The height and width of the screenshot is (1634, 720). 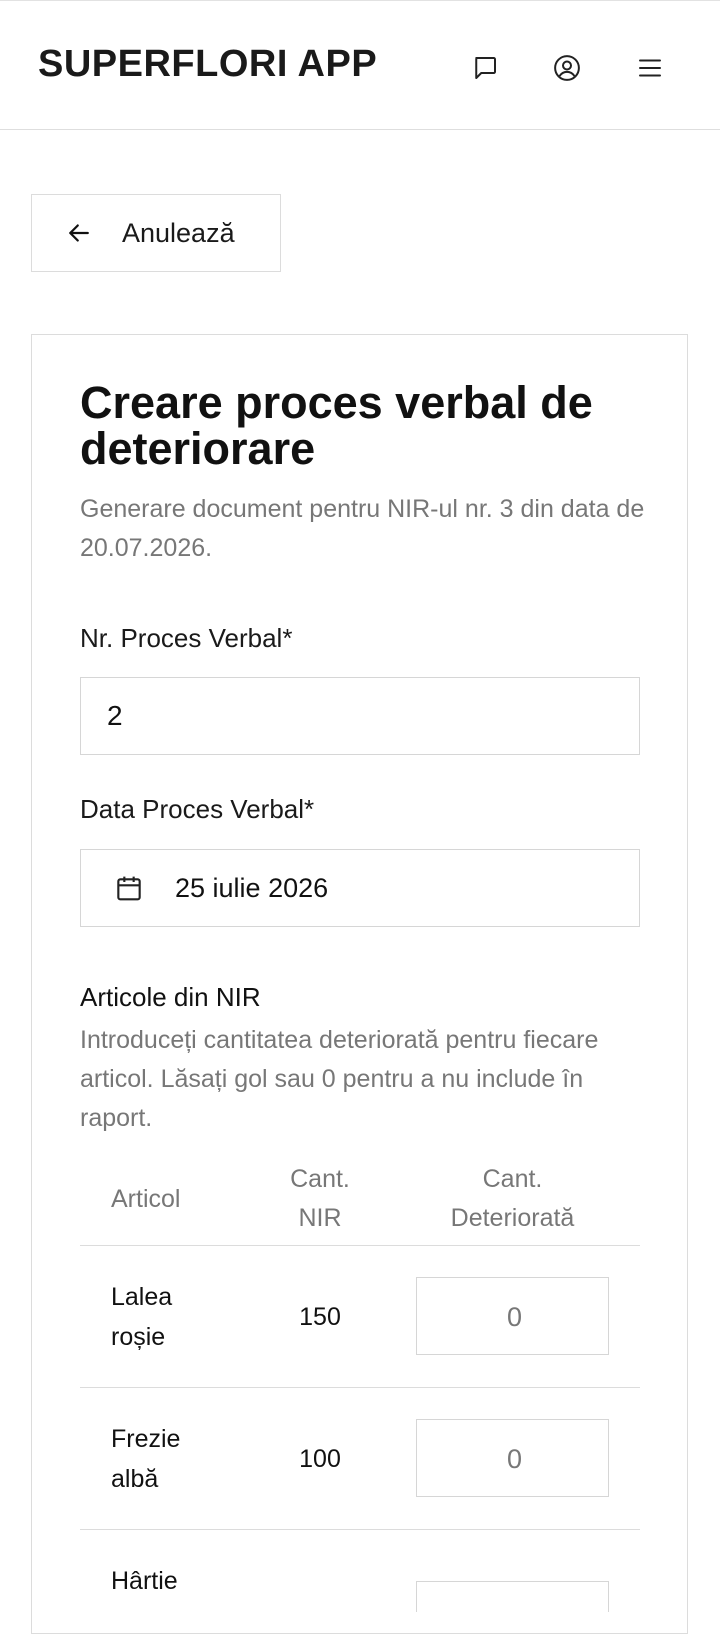 I want to click on column-header-cant-nir: Cant. NIR, so click(x=320, y=1198).